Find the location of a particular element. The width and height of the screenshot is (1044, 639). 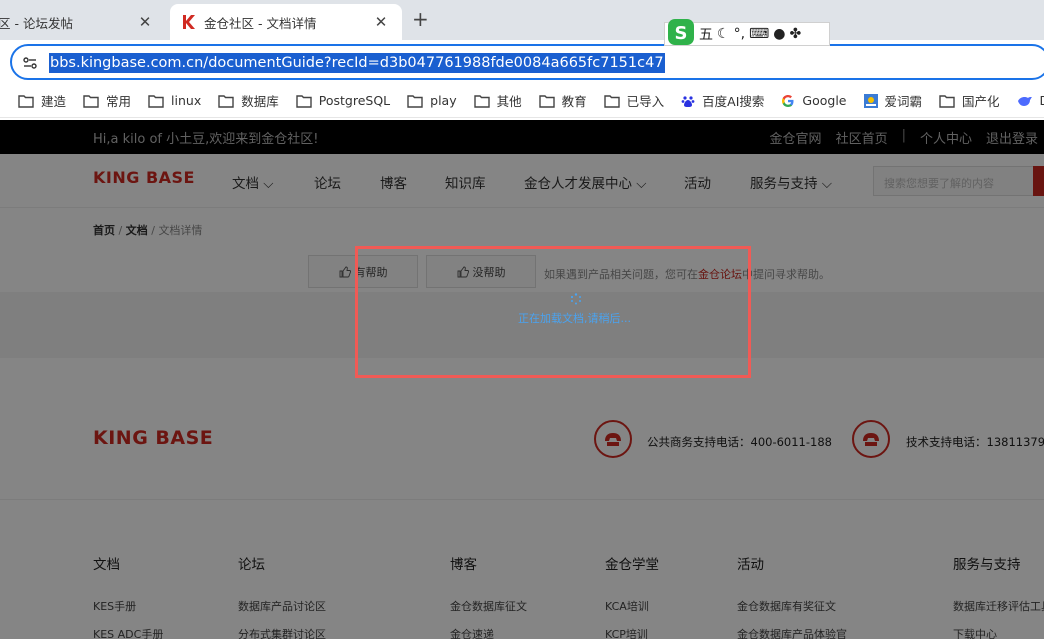

bookmark-label: 其他 is located at coordinates (509, 101).